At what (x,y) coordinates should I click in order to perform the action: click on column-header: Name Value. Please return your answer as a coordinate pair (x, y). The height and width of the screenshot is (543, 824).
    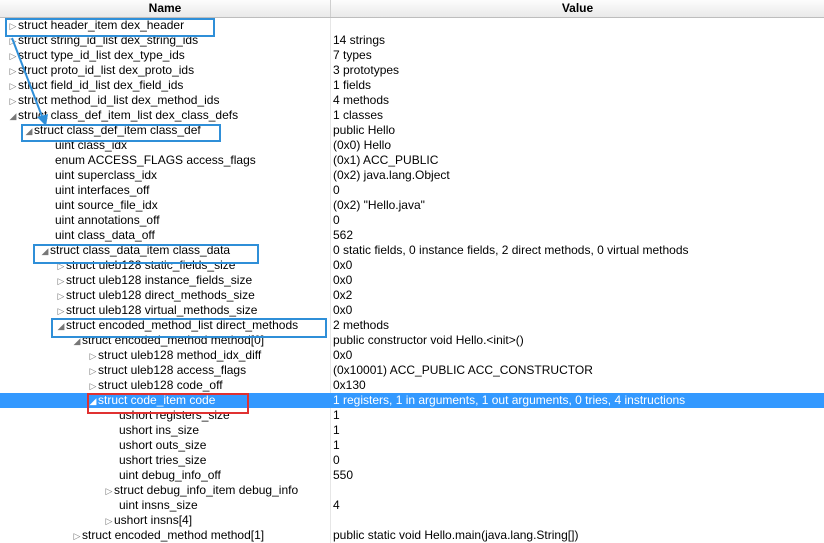
    Looking at the image, I should click on (412, 9).